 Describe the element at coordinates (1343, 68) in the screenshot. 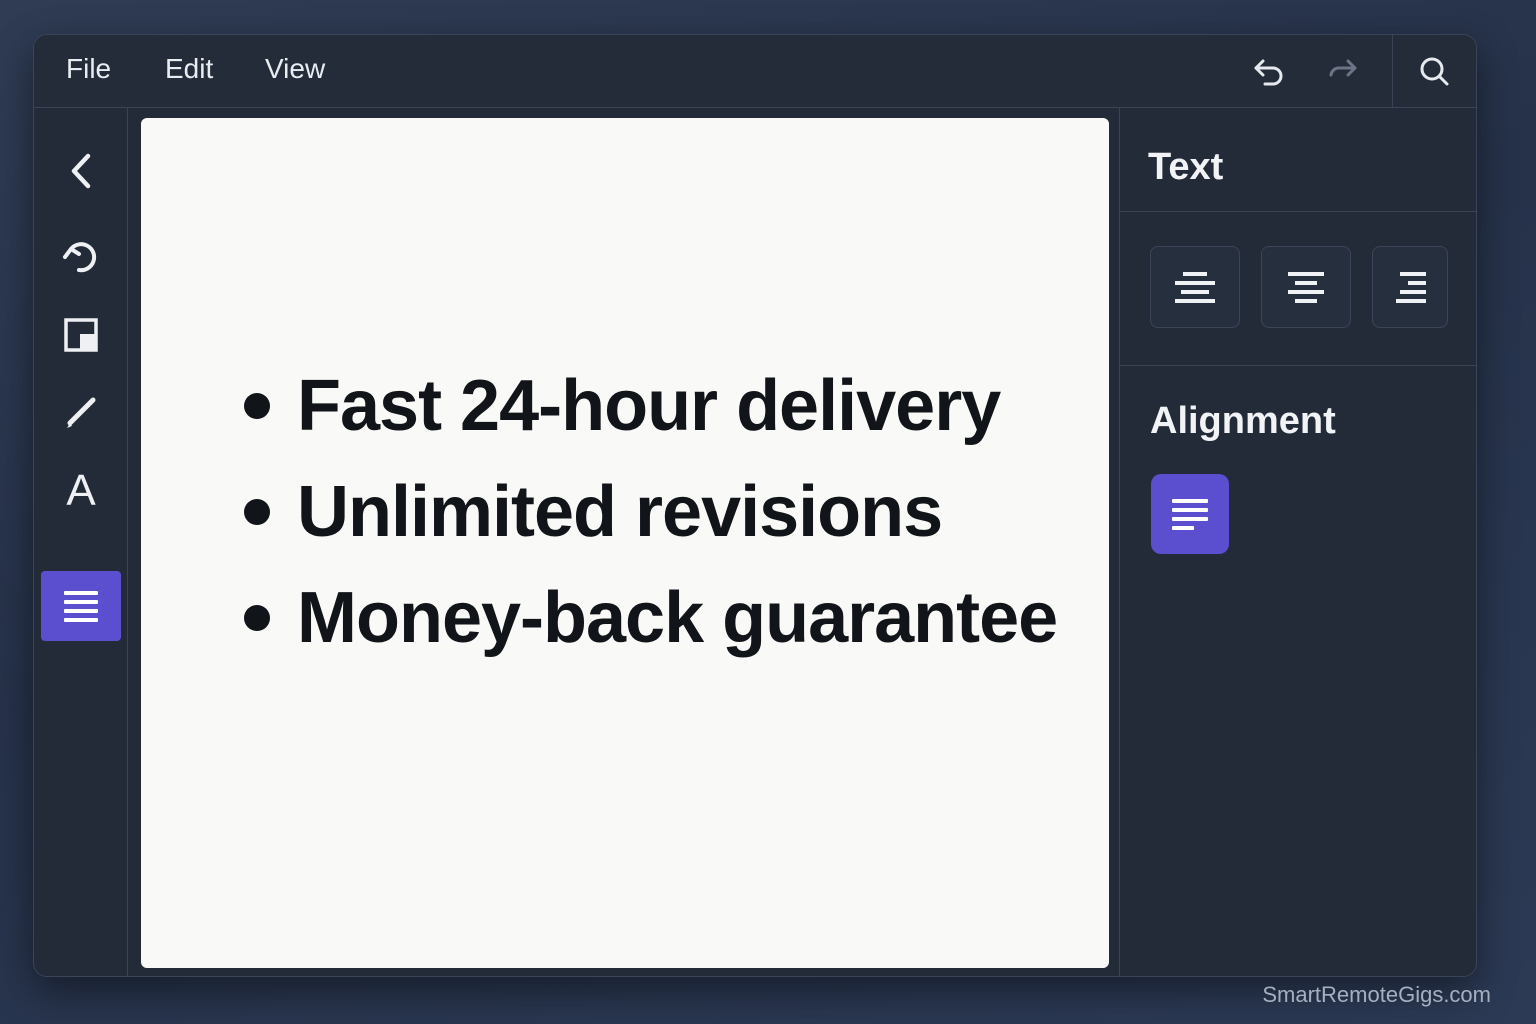

I see `redo-icon` at that location.